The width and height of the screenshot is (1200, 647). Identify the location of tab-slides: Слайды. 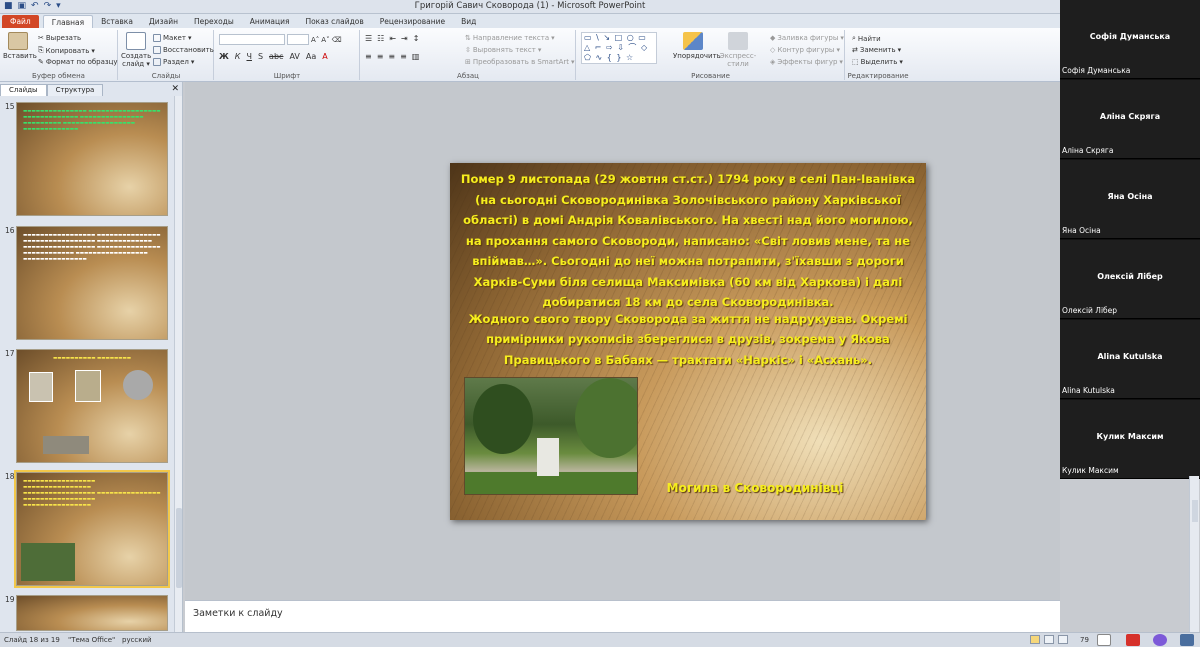
(23, 90).